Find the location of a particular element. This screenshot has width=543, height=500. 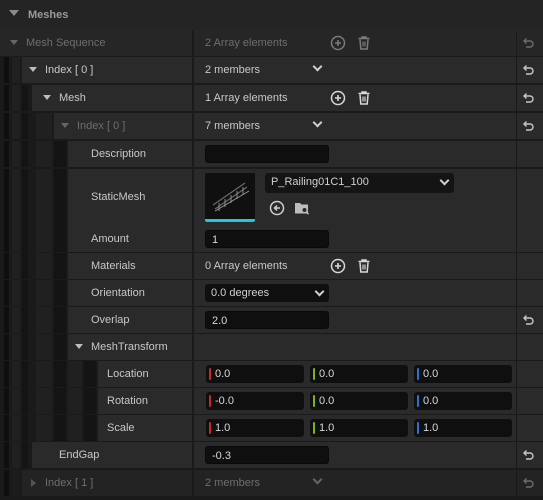

rotation-z-input: 0.0 is located at coordinates (463, 401).